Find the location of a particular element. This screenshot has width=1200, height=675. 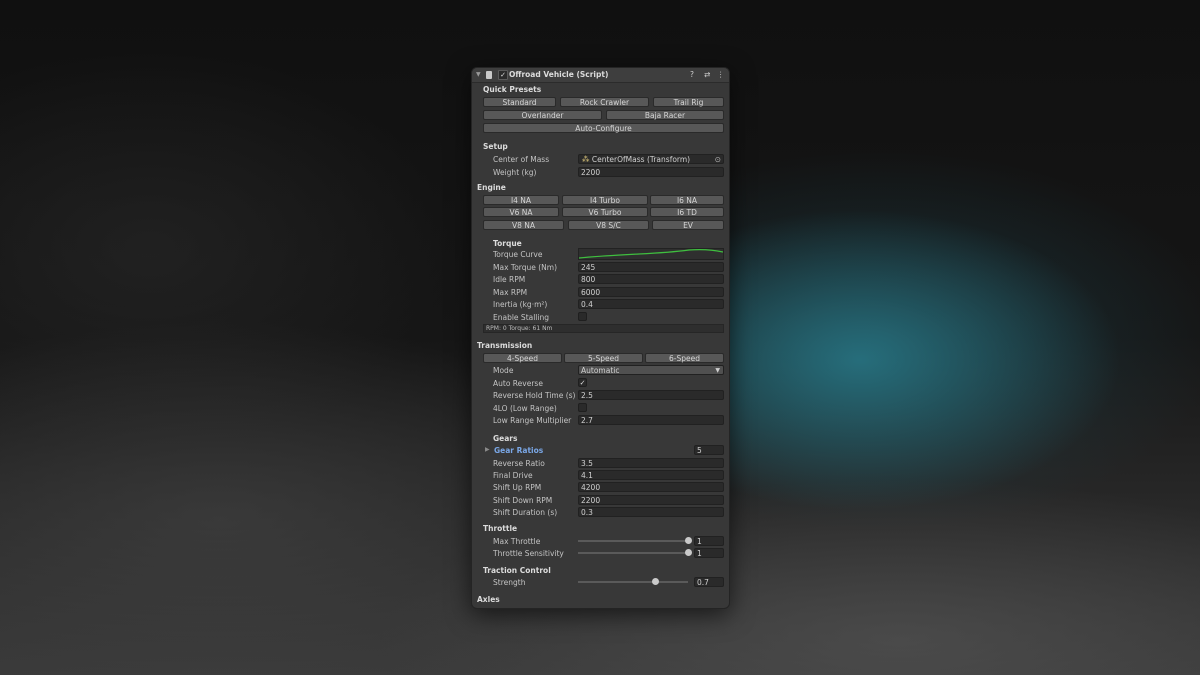

shift-down-field: 2200 is located at coordinates (651, 500).